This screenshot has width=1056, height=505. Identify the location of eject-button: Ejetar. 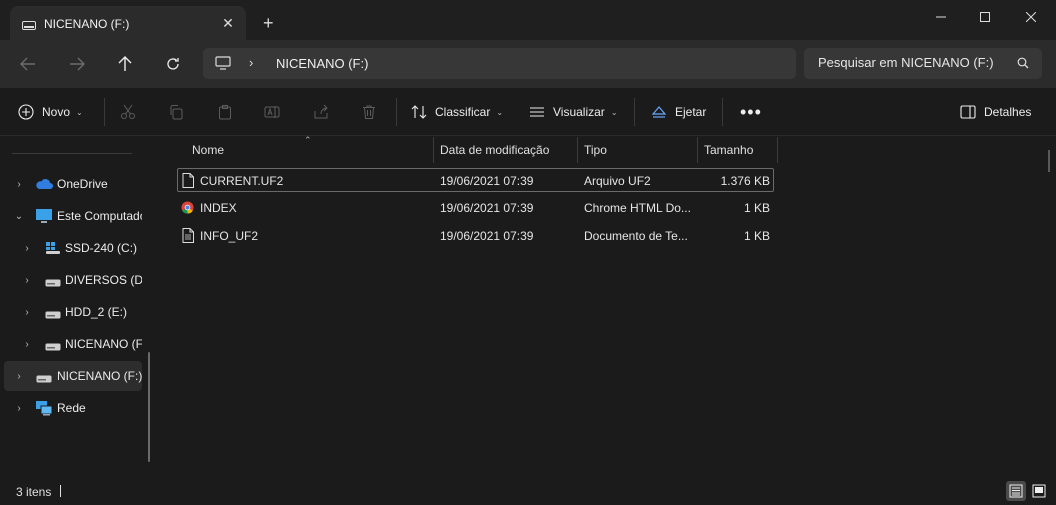
(678, 112).